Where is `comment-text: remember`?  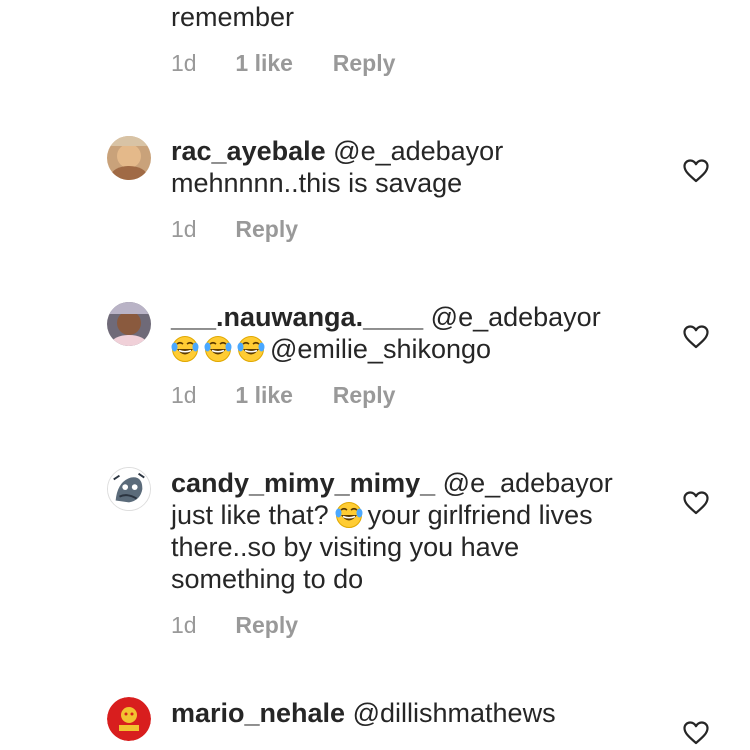 comment-text: remember is located at coordinates (233, 17).